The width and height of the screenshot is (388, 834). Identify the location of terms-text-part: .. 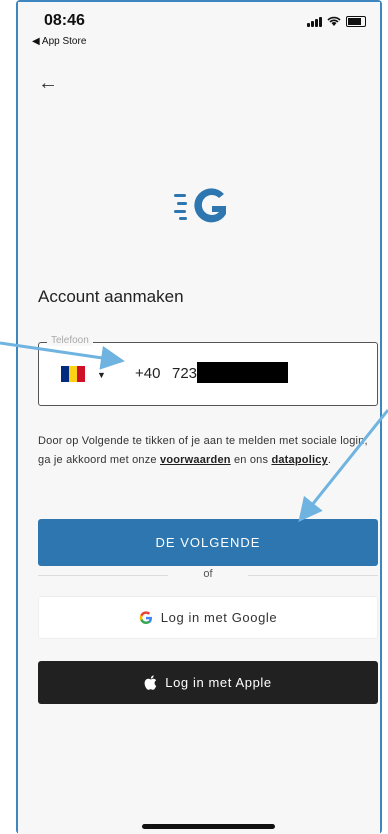
(329, 460).